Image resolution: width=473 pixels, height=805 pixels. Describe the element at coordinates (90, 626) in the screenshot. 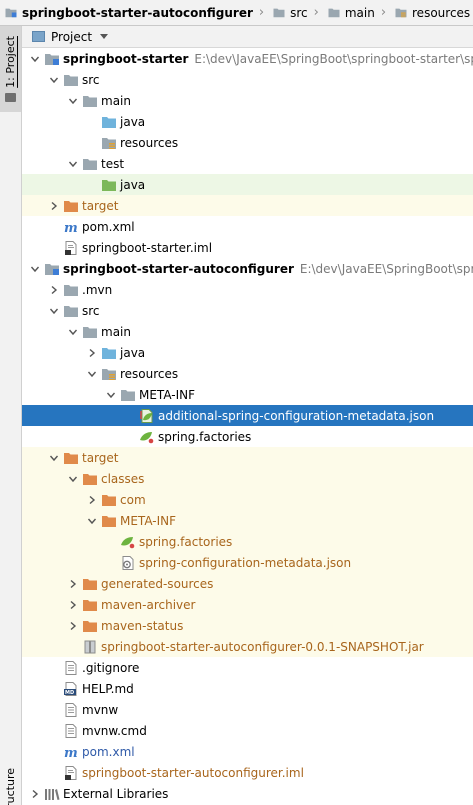

I see `excluded-folder-icon` at that location.